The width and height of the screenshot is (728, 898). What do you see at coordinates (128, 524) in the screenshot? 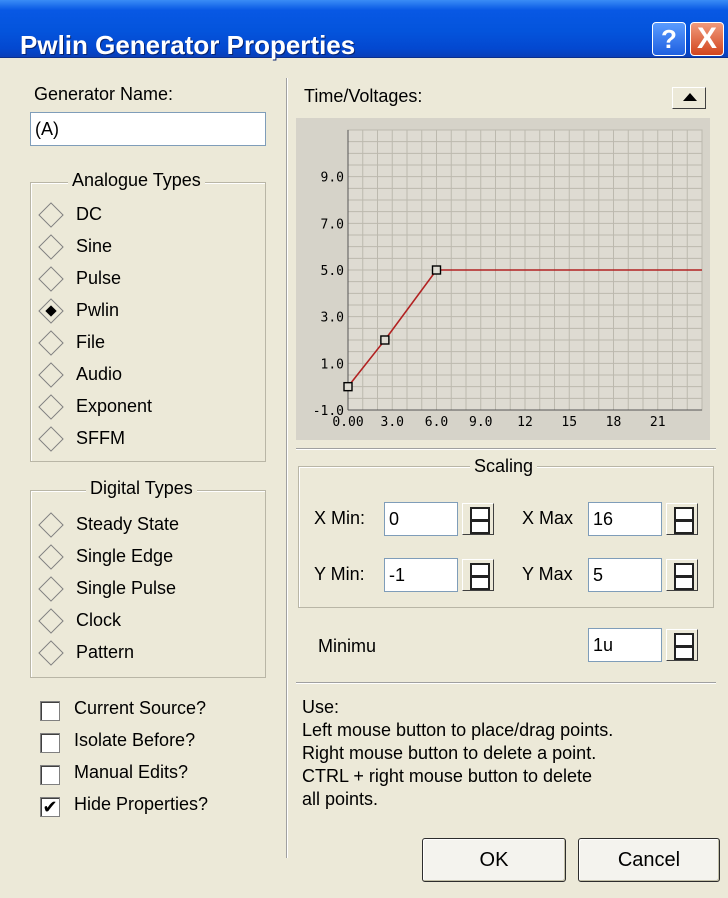
I see `radio-label: Steady State` at bounding box center [128, 524].